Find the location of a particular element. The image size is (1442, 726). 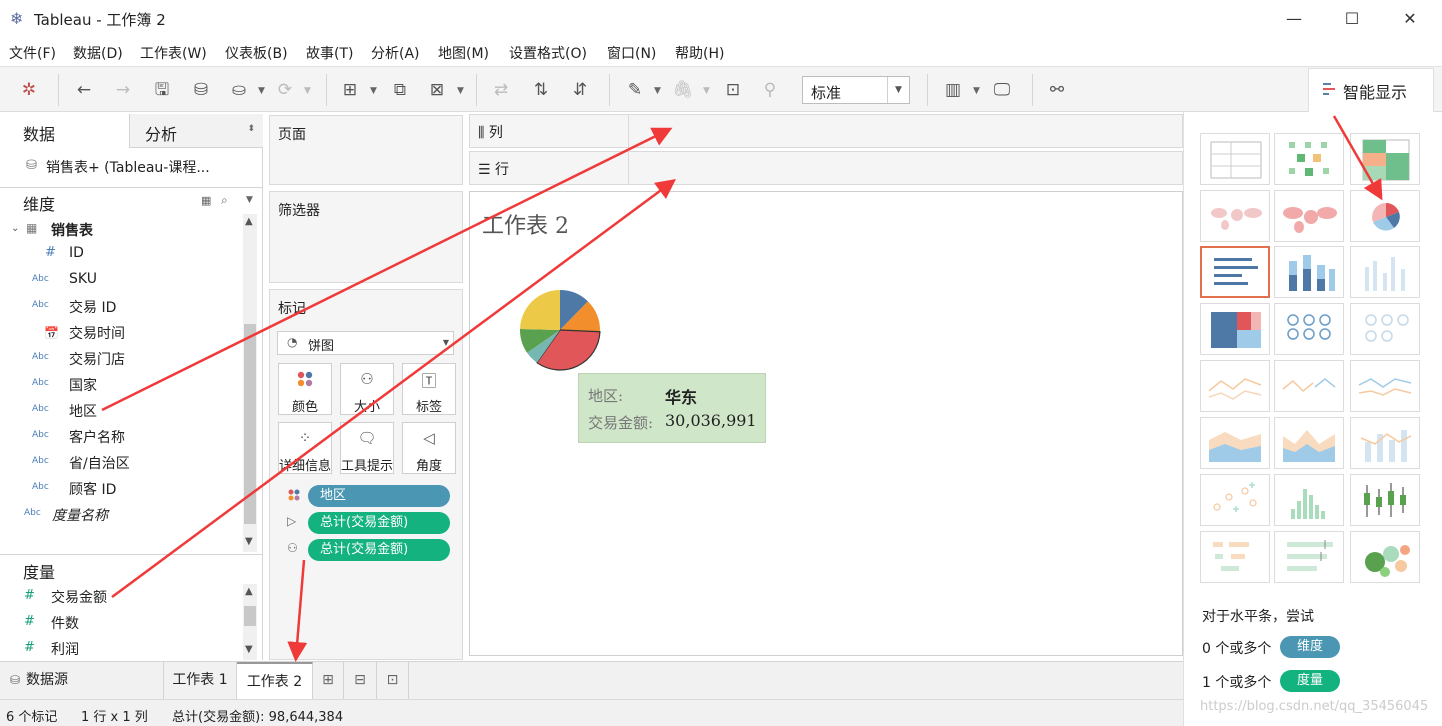

pages-shelf: 页面 is located at coordinates (366, 150).